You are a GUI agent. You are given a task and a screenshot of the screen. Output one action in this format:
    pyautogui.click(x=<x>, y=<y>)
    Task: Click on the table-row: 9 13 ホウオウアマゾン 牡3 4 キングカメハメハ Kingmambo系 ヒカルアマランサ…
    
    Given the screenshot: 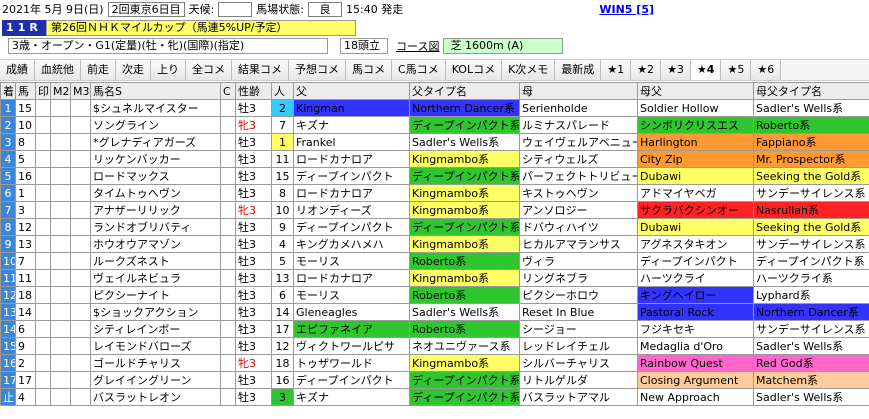 What is the action you would take?
    pyautogui.click(x=434, y=244)
    